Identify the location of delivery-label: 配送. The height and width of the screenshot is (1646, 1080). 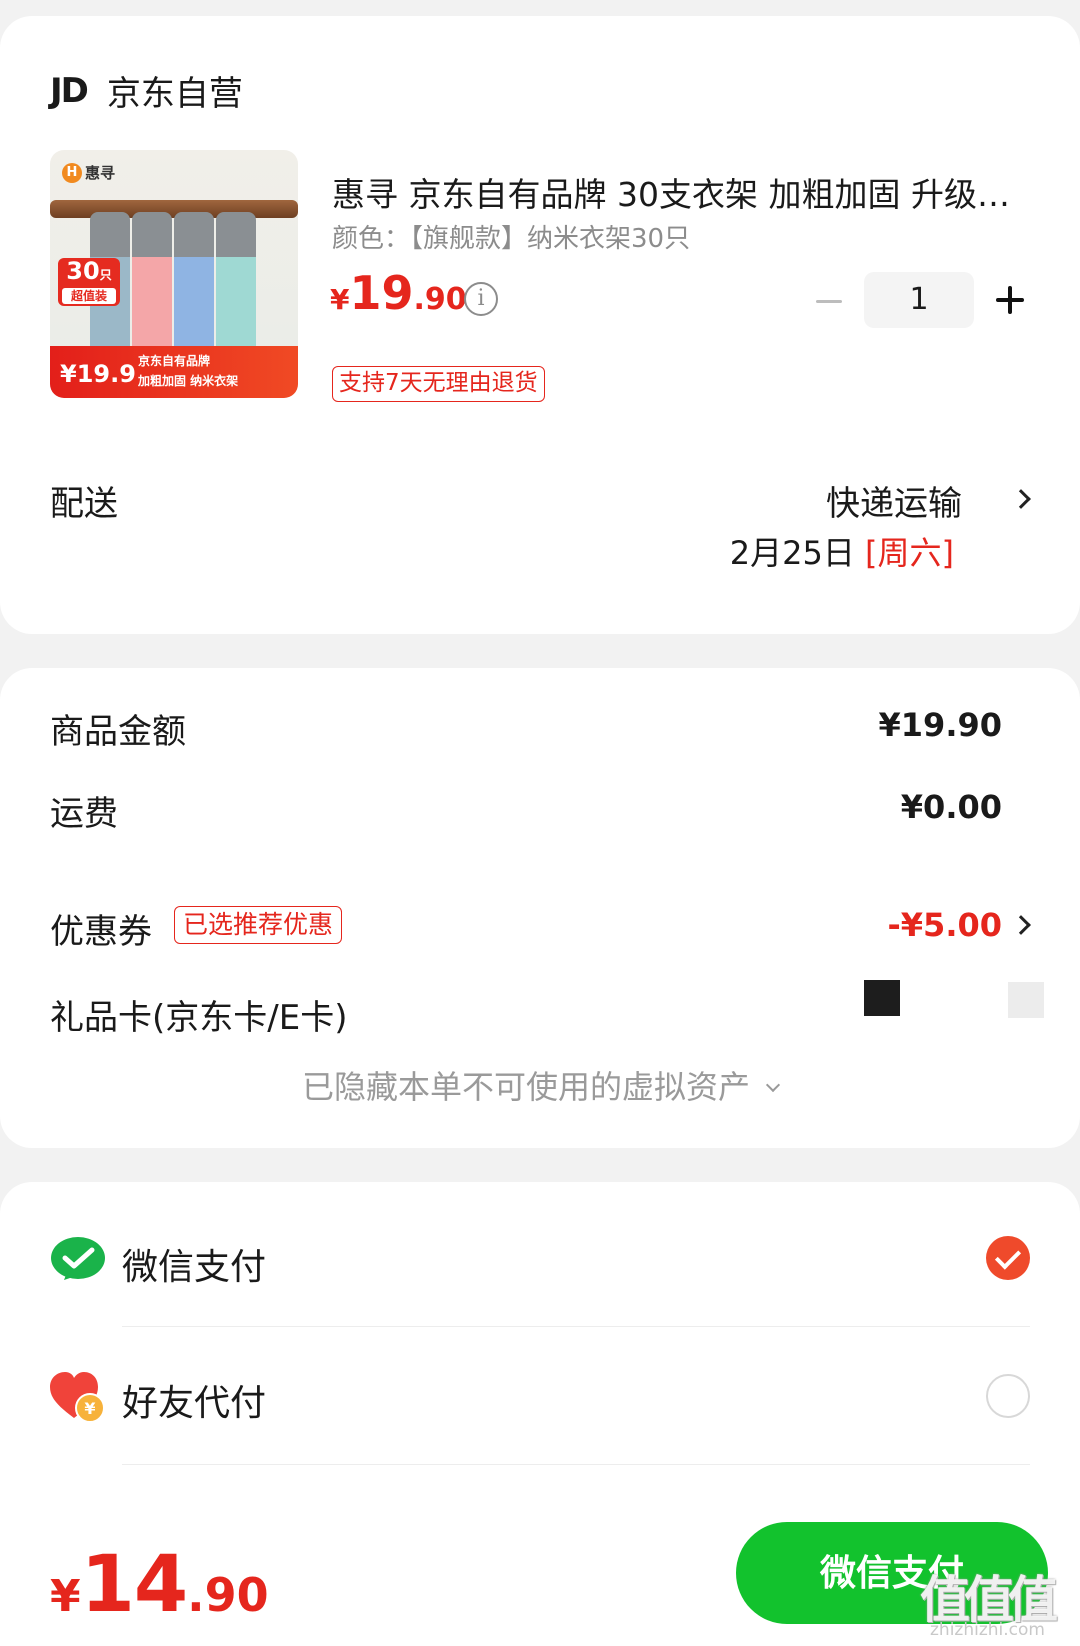
(84, 504).